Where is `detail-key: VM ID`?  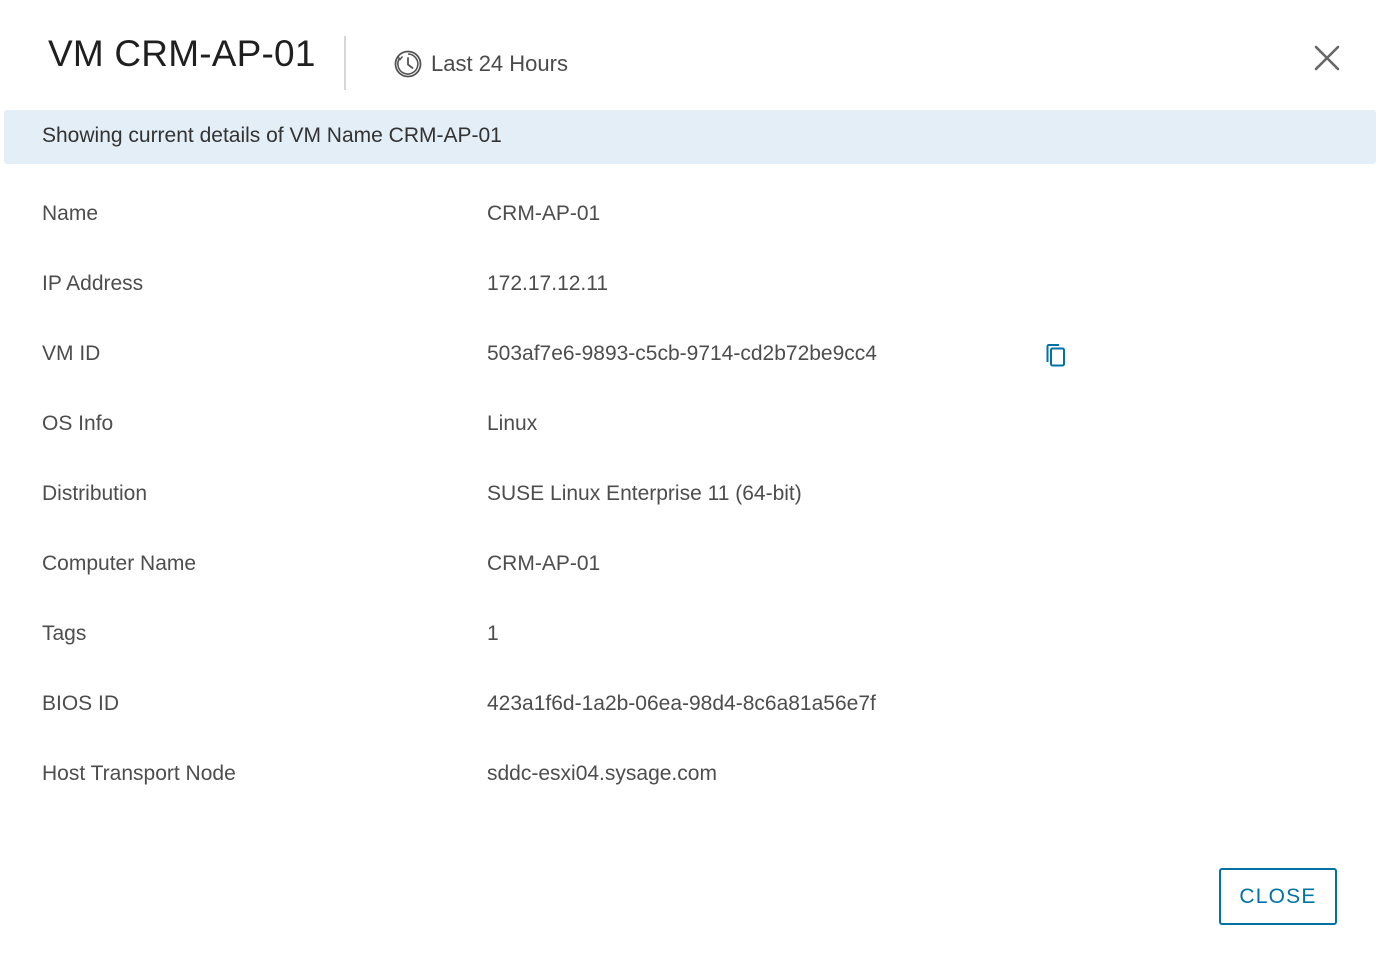
detail-key: VM ID is located at coordinates (71, 353).